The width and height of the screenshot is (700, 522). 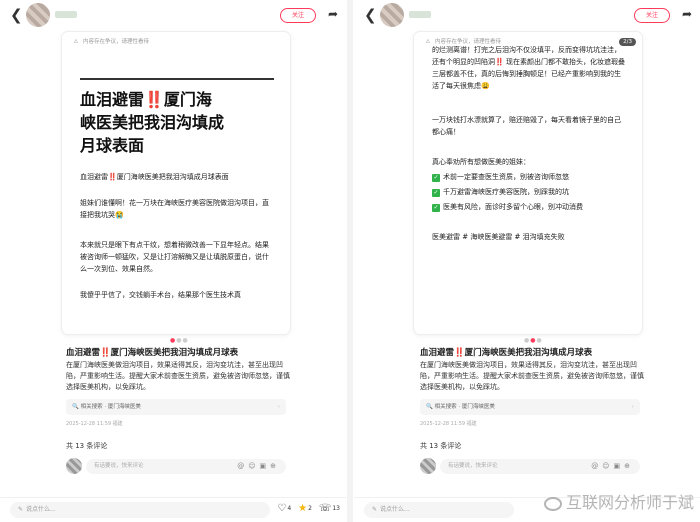 I want to click on collect-button: ★2, so click(x=305, y=508).